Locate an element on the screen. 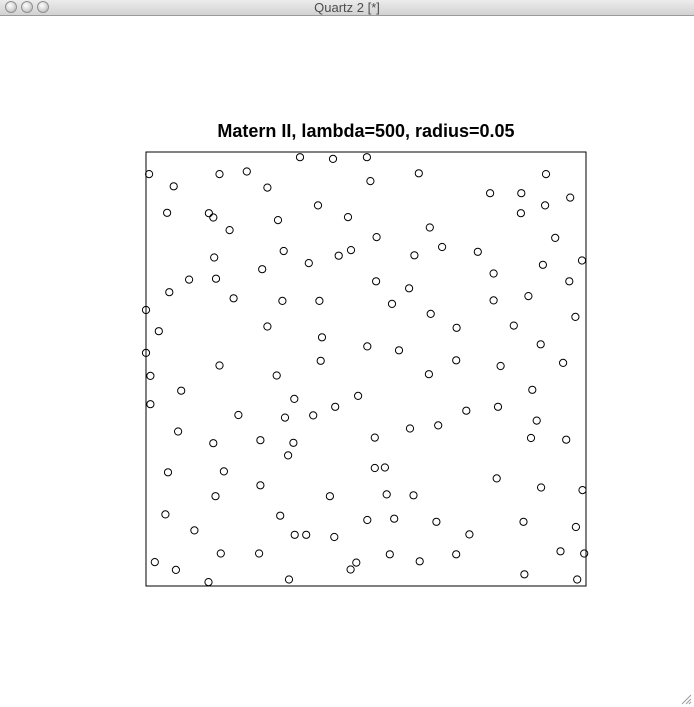 The image size is (694, 707). chart-title: Matern II, lambda=500, radius=0.05 is located at coordinates (365, 131).